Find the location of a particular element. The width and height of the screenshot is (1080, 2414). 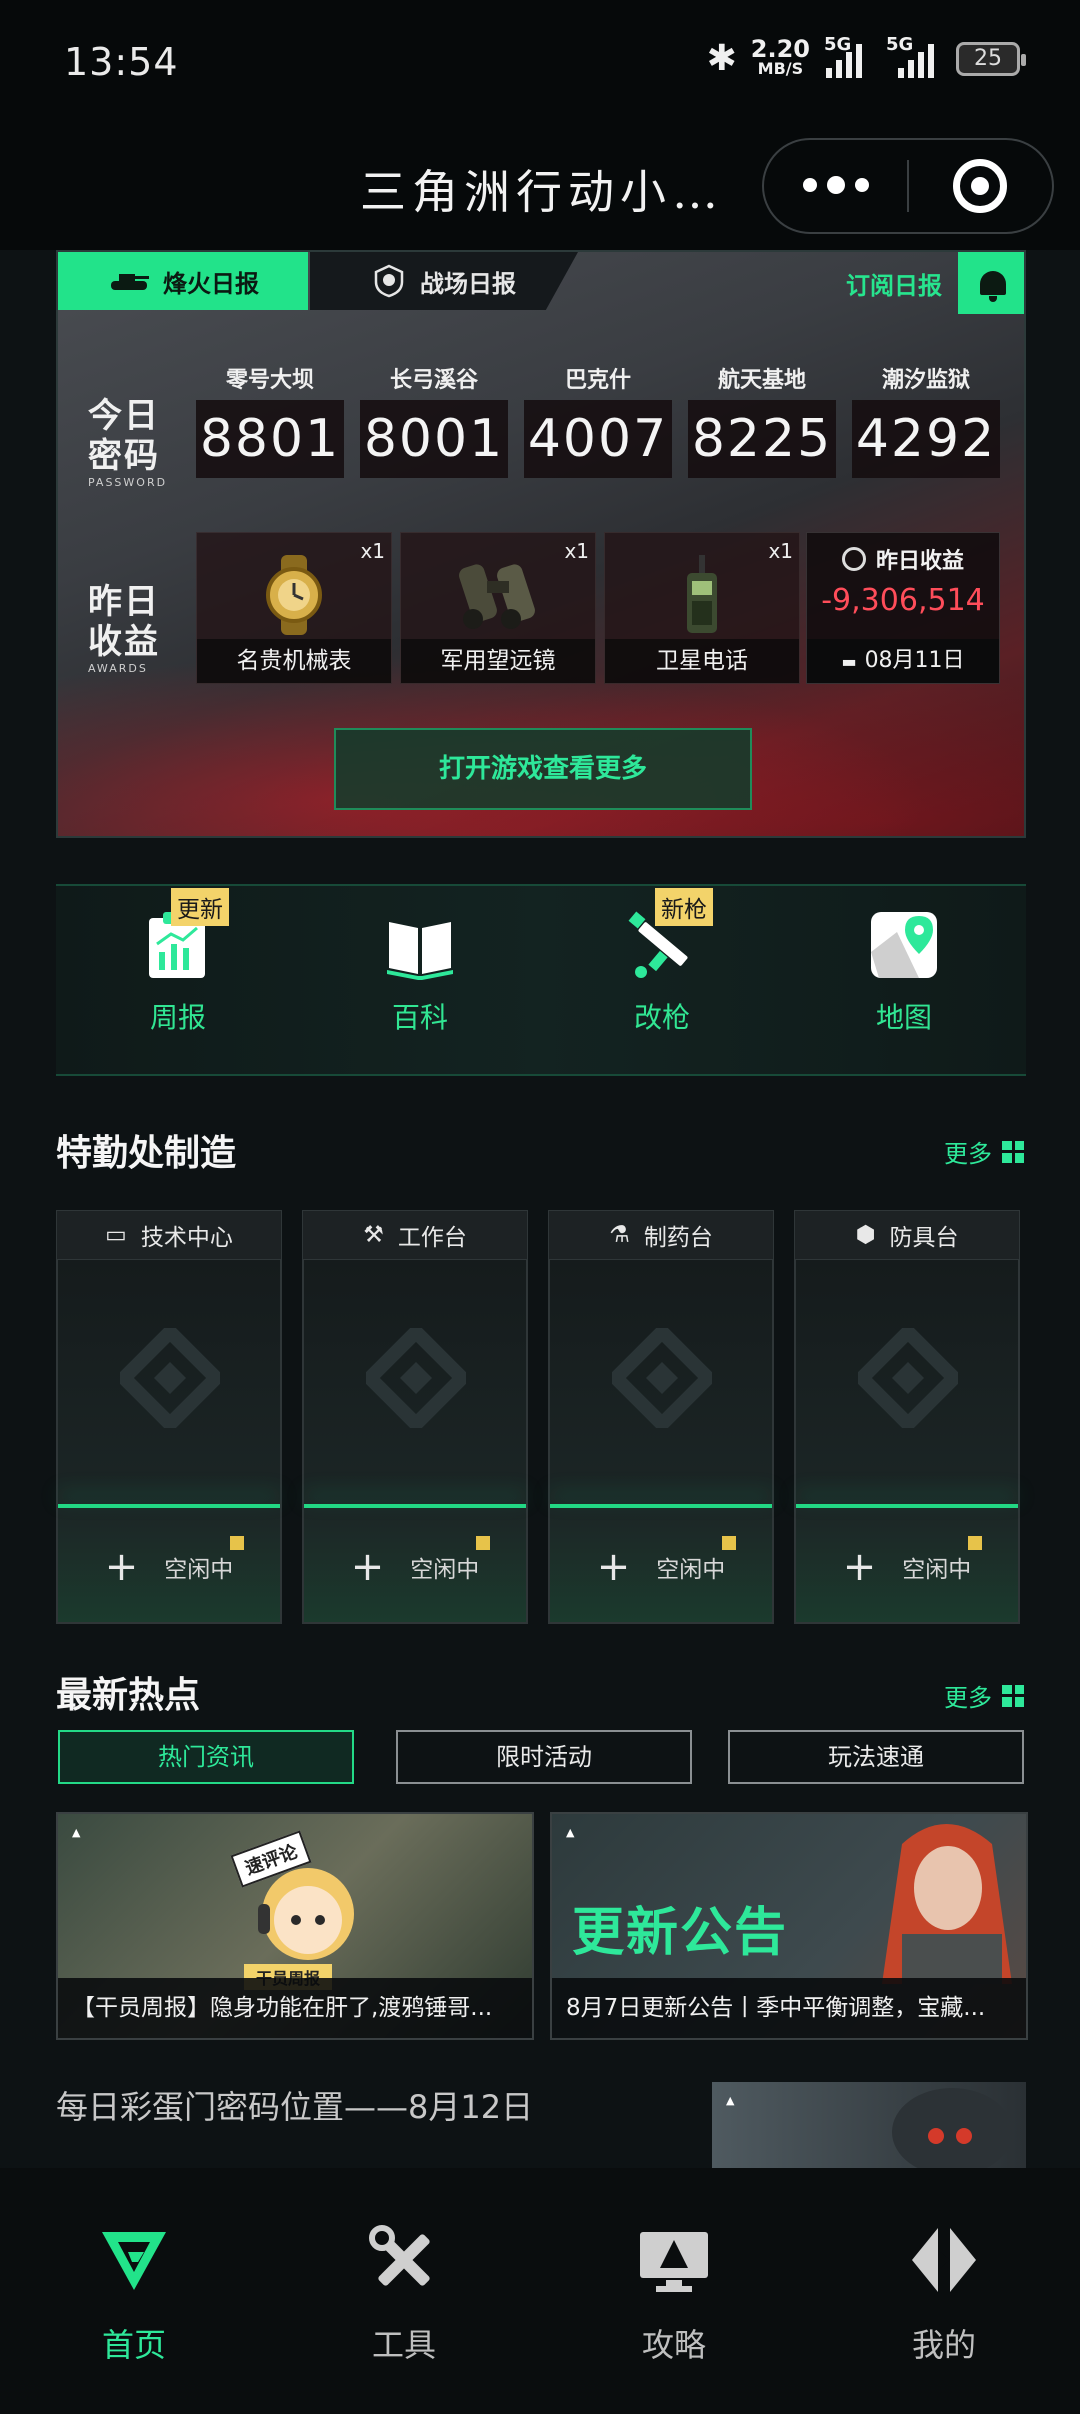

more-options-button is located at coordinates (835, 185).